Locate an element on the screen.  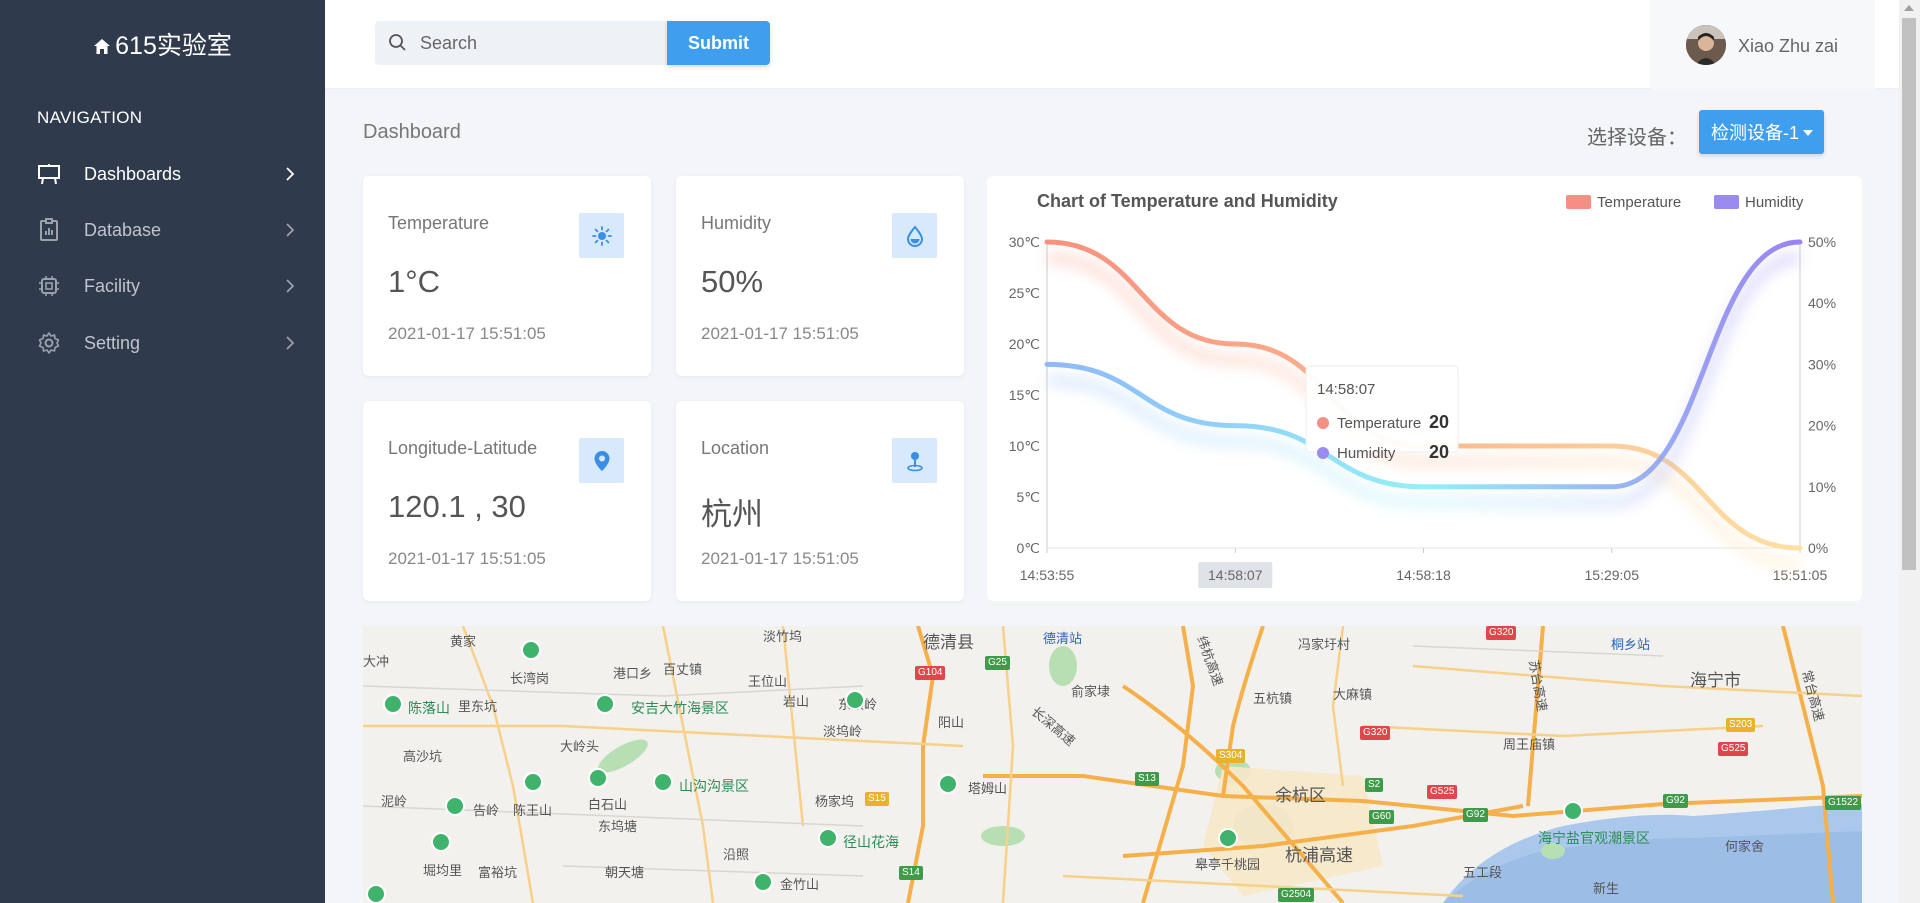
map-label: 港口乡 is located at coordinates (633, 673).